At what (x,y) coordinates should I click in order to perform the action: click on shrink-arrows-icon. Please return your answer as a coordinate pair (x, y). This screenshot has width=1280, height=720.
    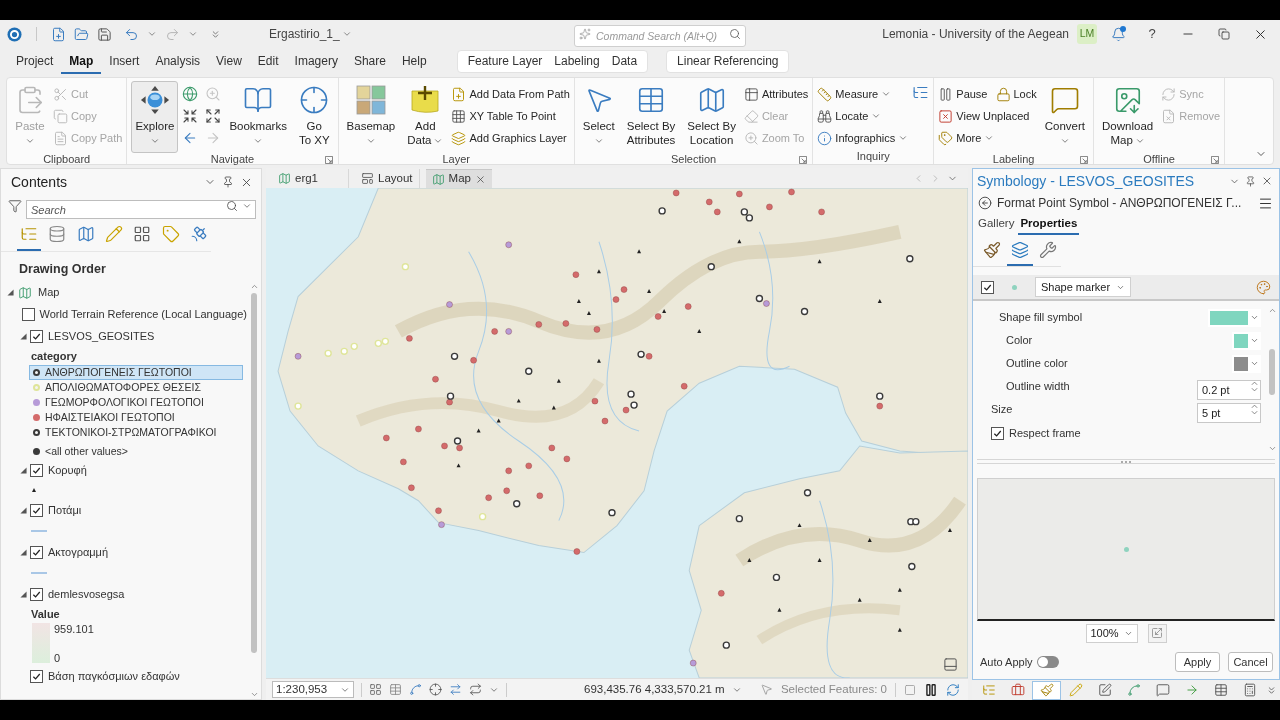
    Looking at the image, I should click on (190, 116).